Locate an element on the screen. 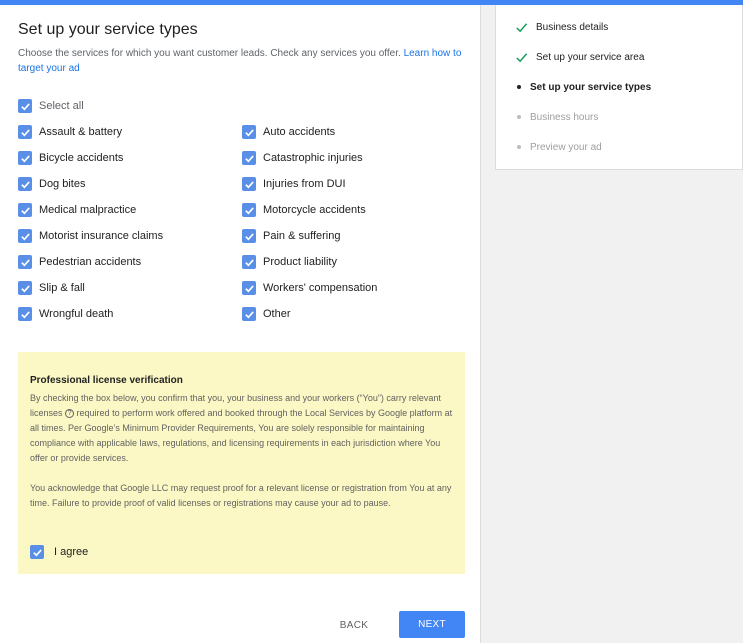  checkbox-label: Product liability is located at coordinates (300, 262).